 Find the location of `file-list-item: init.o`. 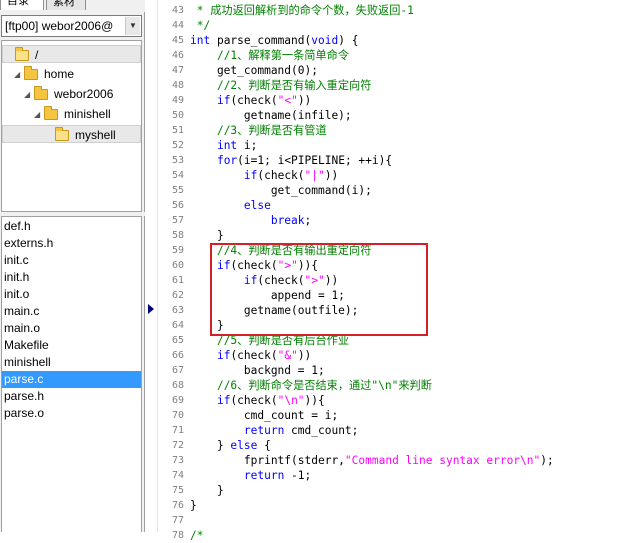

file-list-item: init.o is located at coordinates (71, 294).